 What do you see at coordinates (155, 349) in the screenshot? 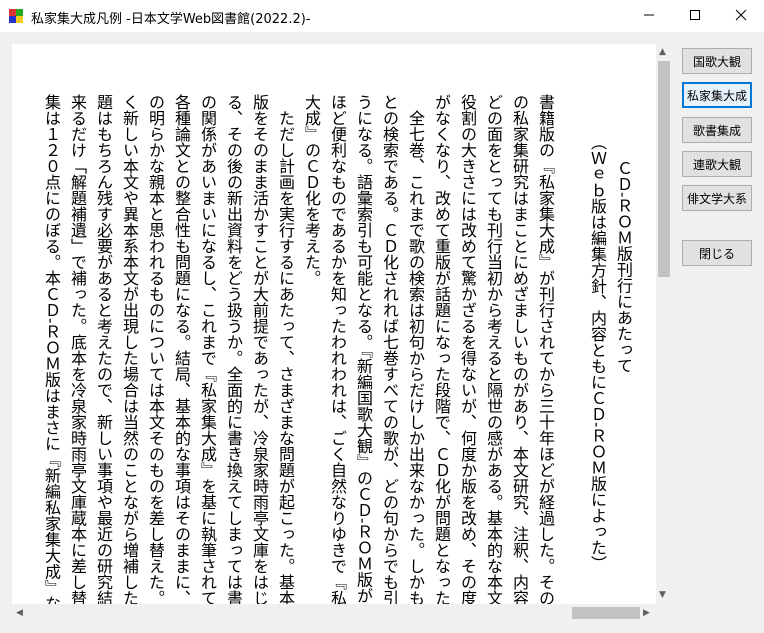
I see `text-line: の明らかな親本と思われるものについては本文そのものを差し替えた。まった` at bounding box center [155, 349].